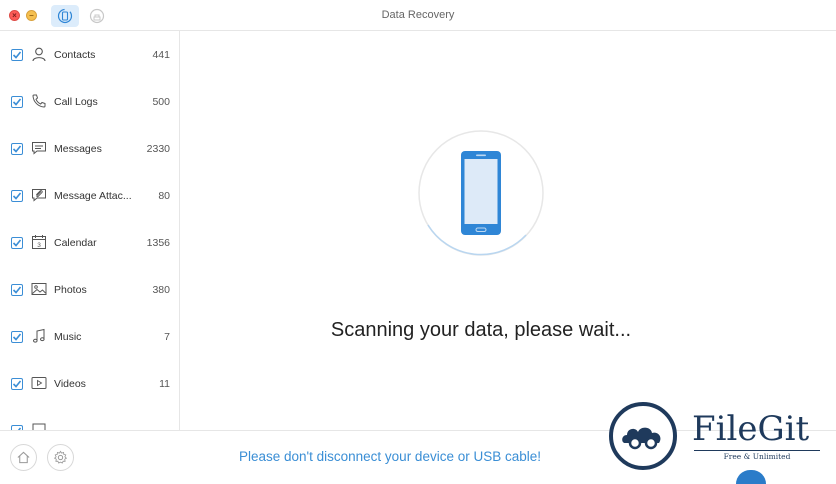 The image size is (836, 484). I want to click on scan-progress-ring, so click(481, 193).